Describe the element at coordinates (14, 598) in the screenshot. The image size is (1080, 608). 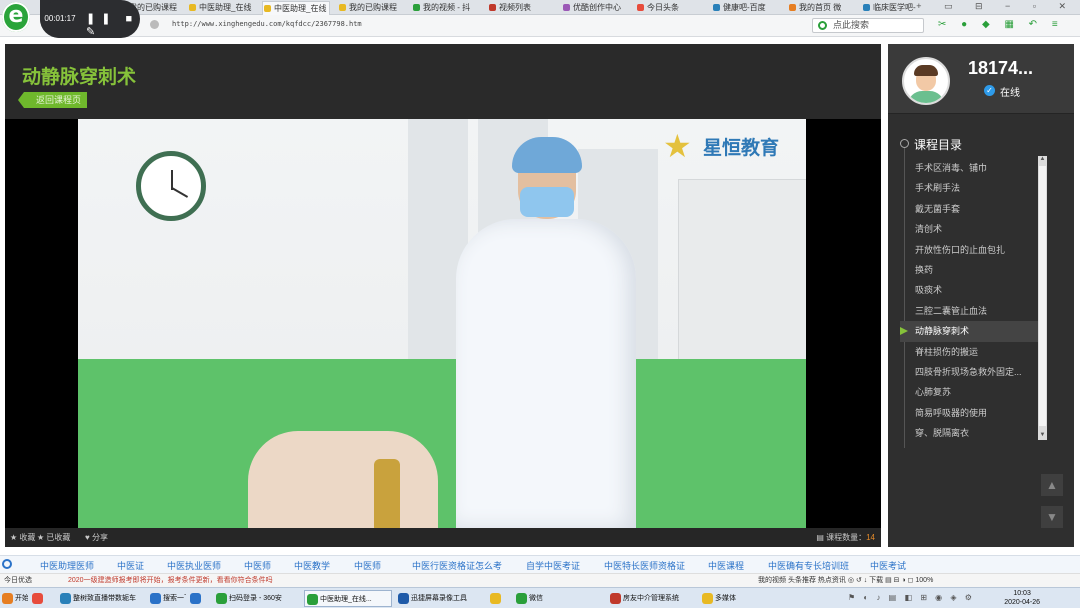
I see `taskbar-item: 开始` at that location.